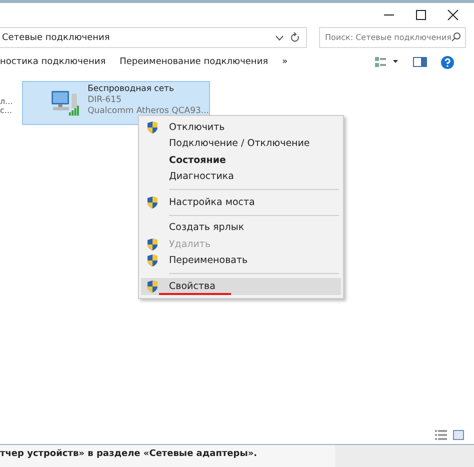 The height and width of the screenshot is (467, 474). I want to click on search-field: Поиск: Сетевые подключения, so click(392, 37).